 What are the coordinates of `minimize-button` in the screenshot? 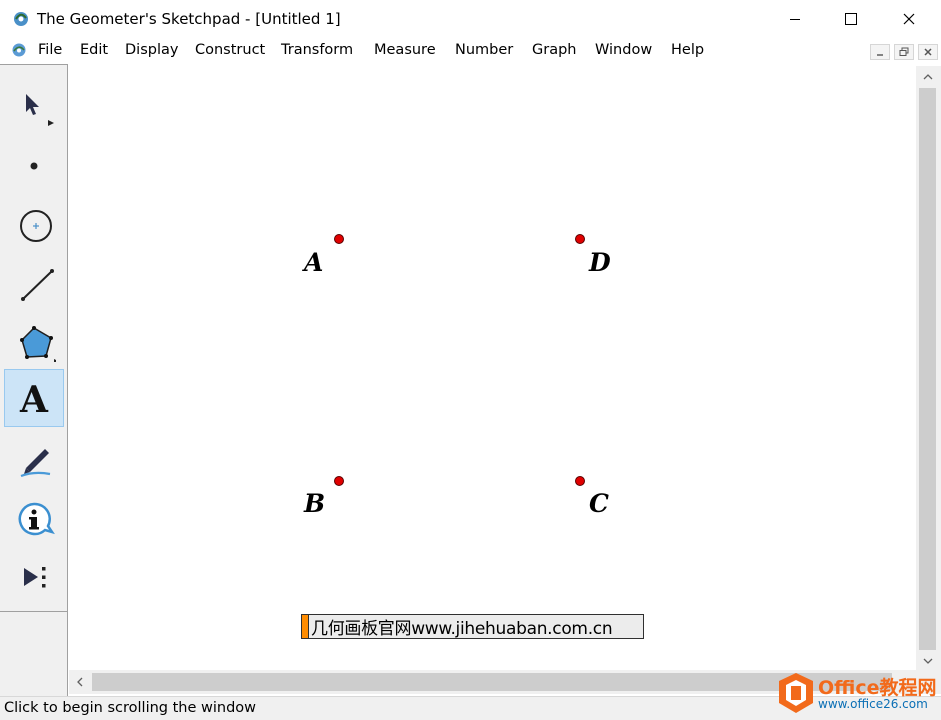 It's located at (795, 19).